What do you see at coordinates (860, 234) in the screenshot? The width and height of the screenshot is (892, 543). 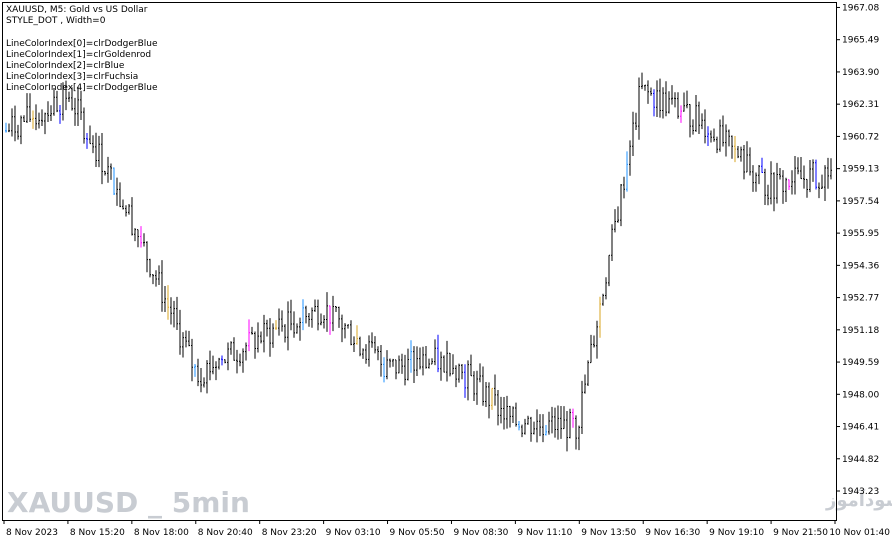 I see `price-tick-label: 1955.95` at bounding box center [860, 234].